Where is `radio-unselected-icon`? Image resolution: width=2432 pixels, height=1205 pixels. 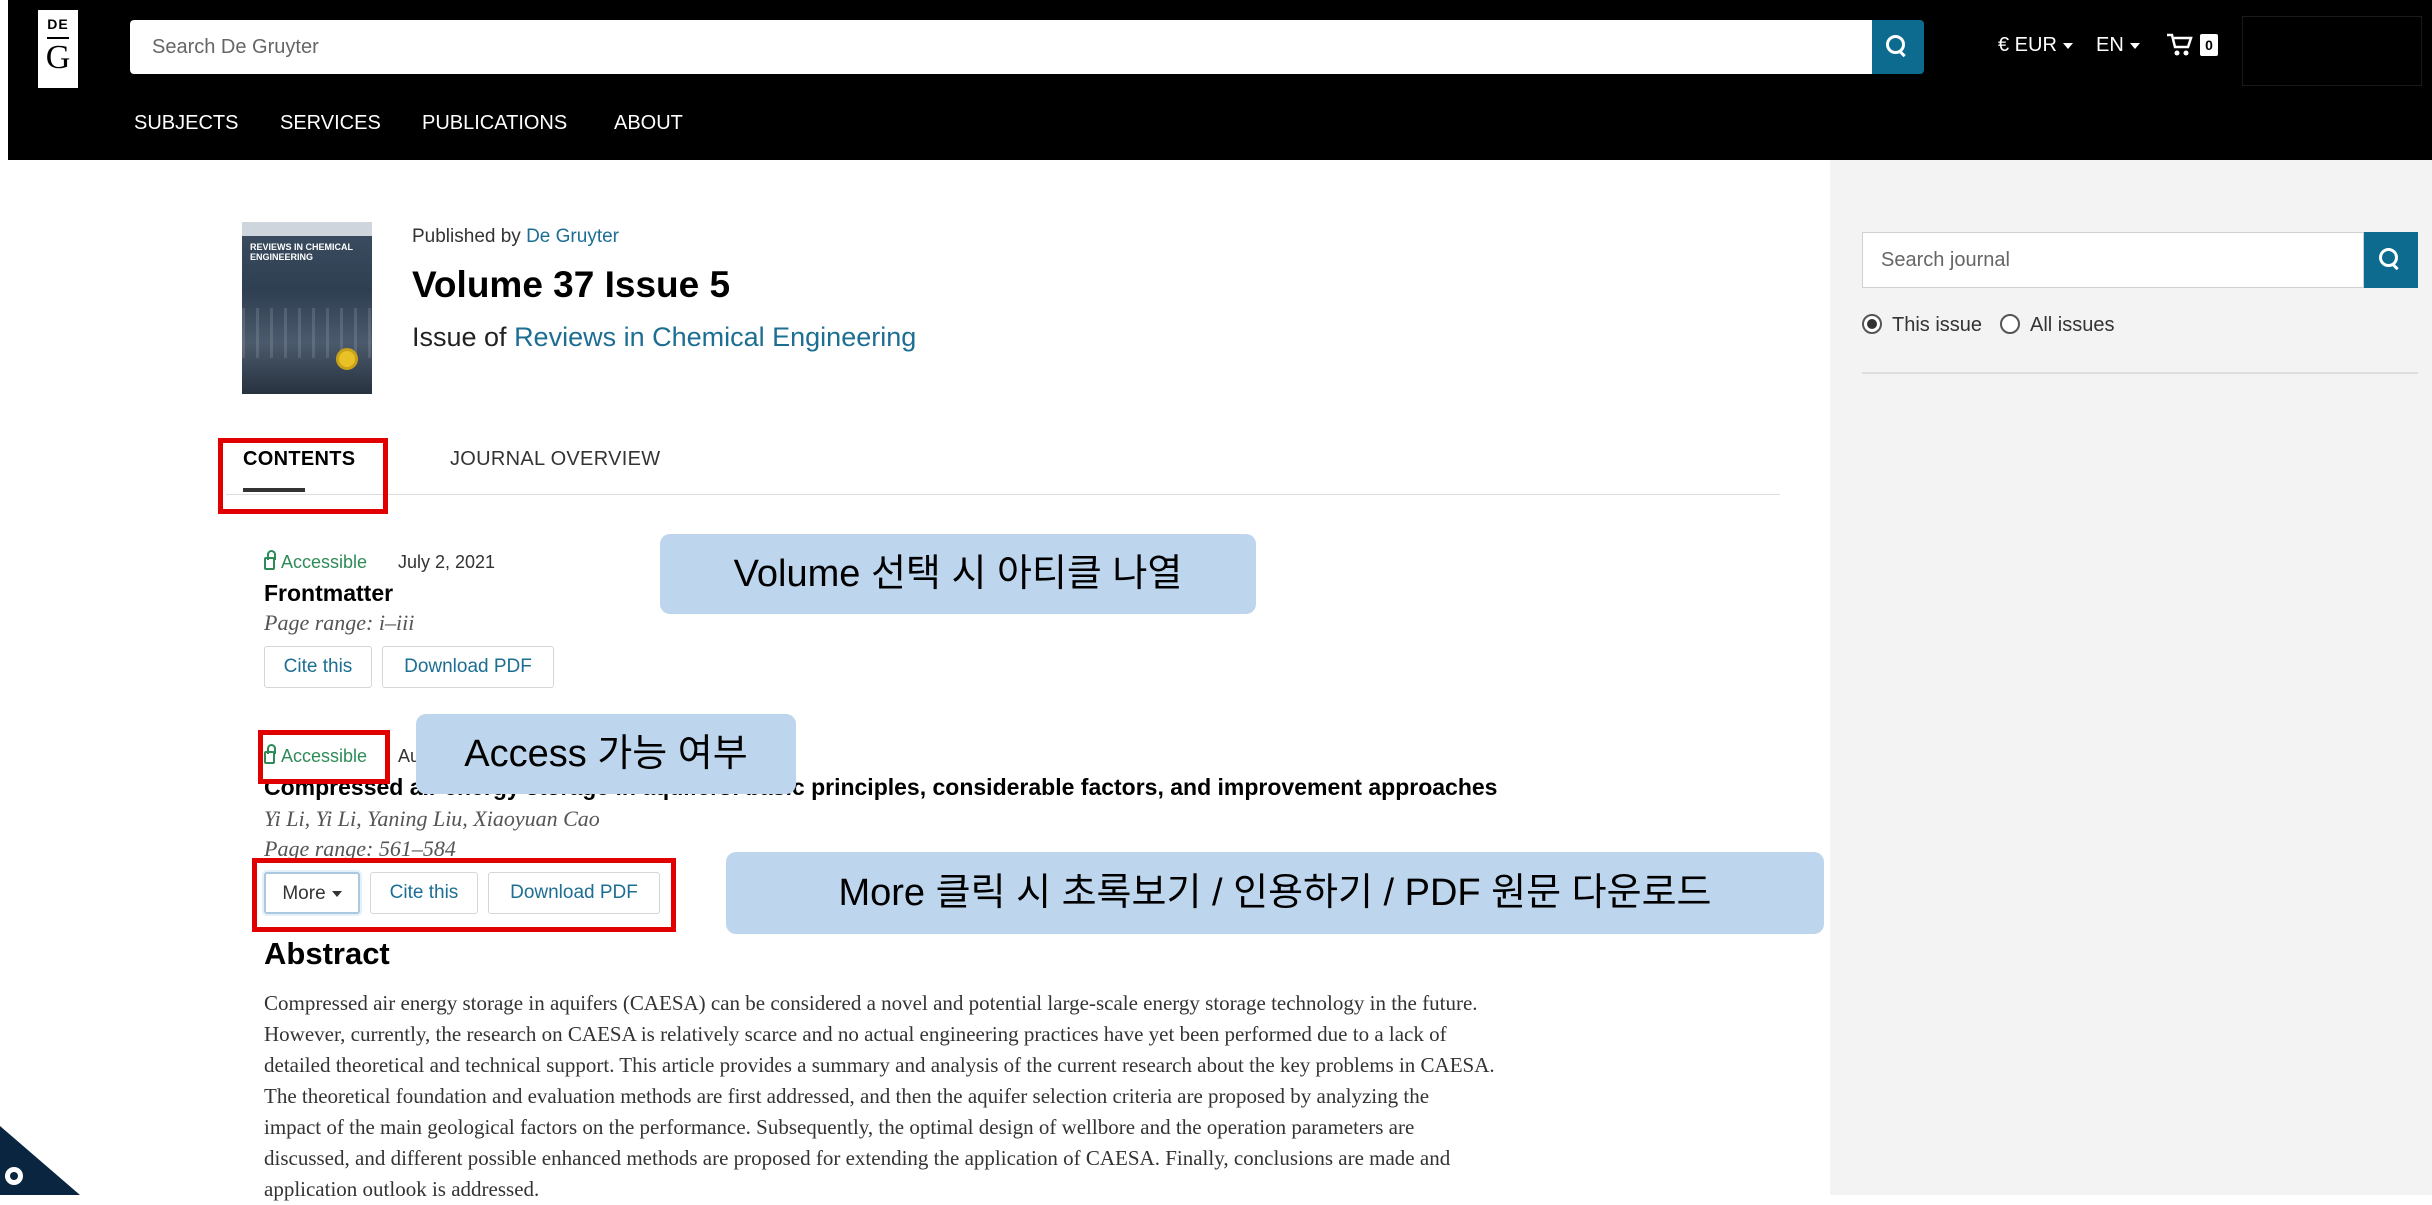
radio-unselected-icon is located at coordinates (2010, 323).